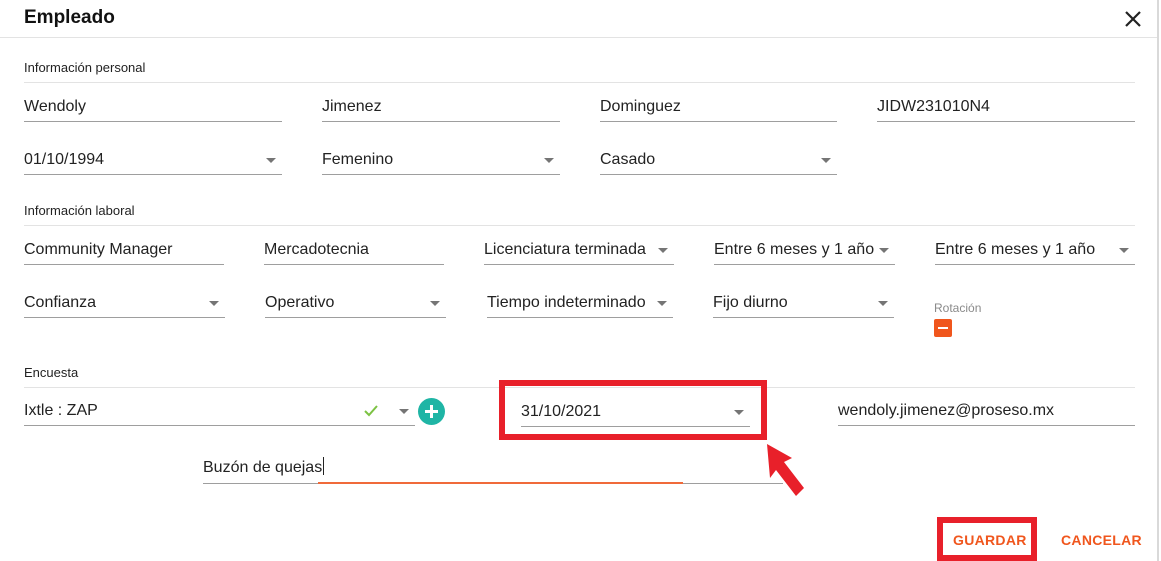 This screenshot has height=561, width=1161. What do you see at coordinates (1015, 249) in the screenshot?
I see `company-seniority-value: Entre 6 meses y 1 año` at bounding box center [1015, 249].